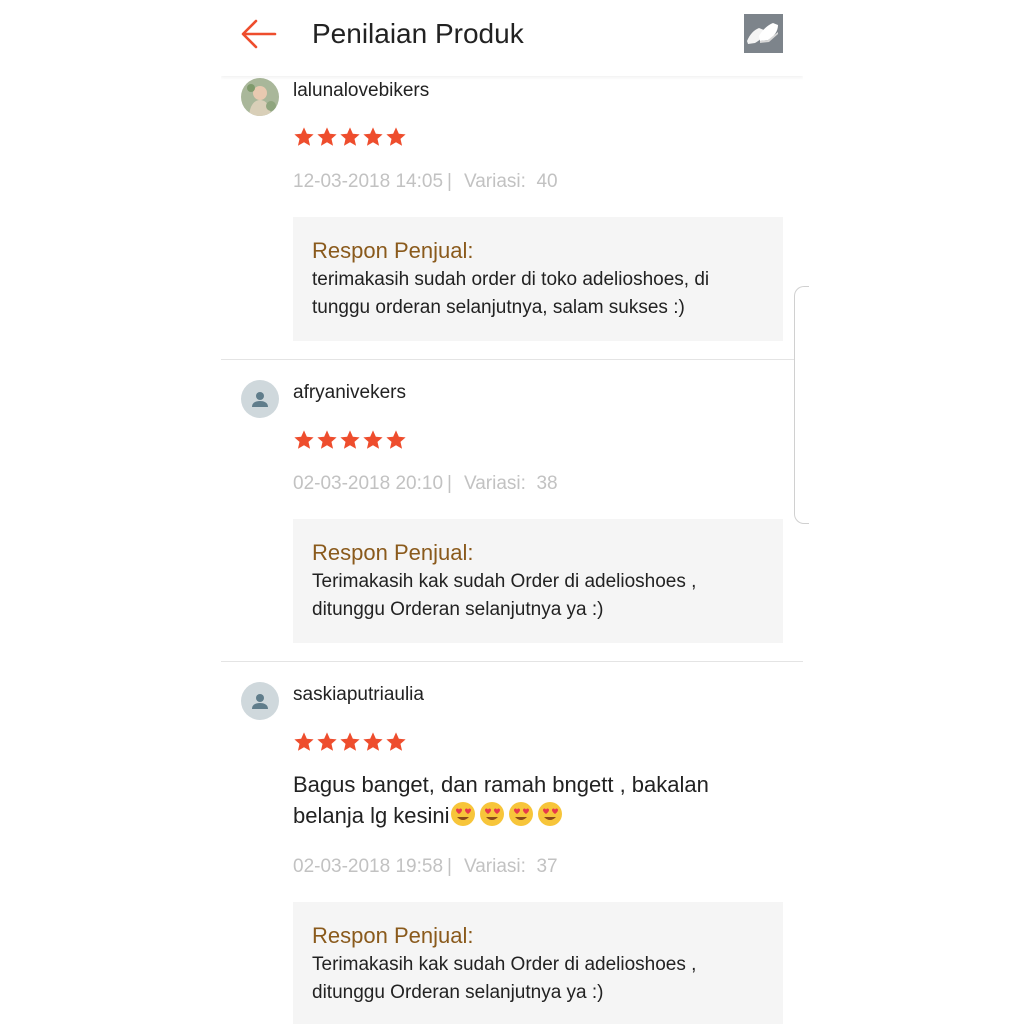  What do you see at coordinates (368, 181) in the screenshot?
I see `review-date: 12-03-2018 14:05` at bounding box center [368, 181].